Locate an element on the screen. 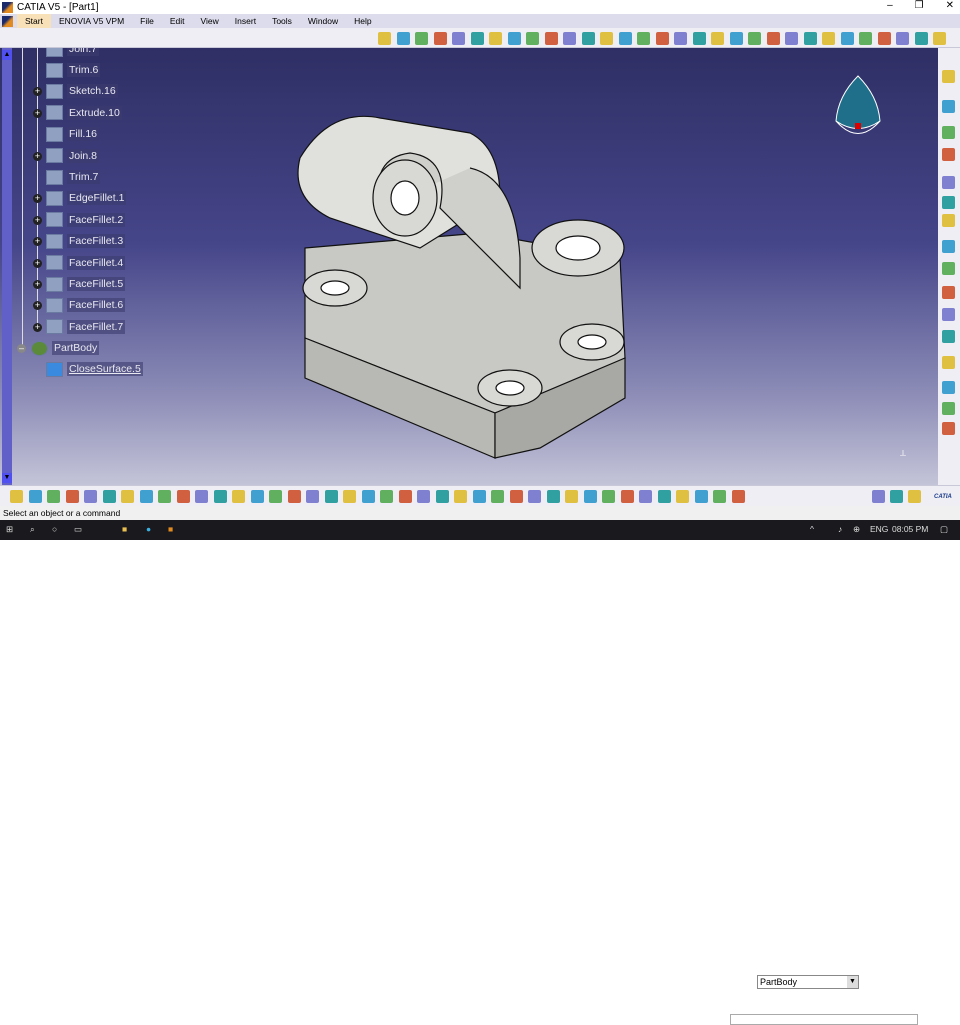  volume-icon: ♪ is located at coordinates (840, 529).